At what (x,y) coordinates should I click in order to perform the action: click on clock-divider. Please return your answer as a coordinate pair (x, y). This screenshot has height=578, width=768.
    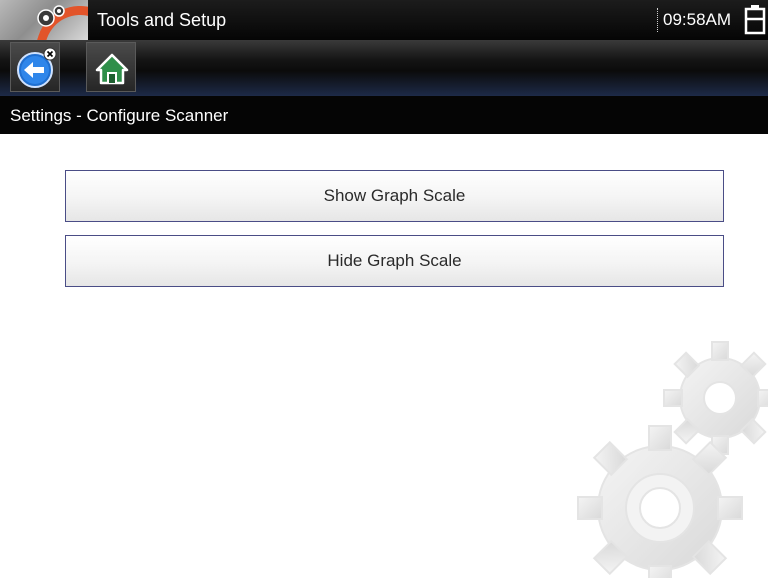
    Looking at the image, I should click on (657, 20).